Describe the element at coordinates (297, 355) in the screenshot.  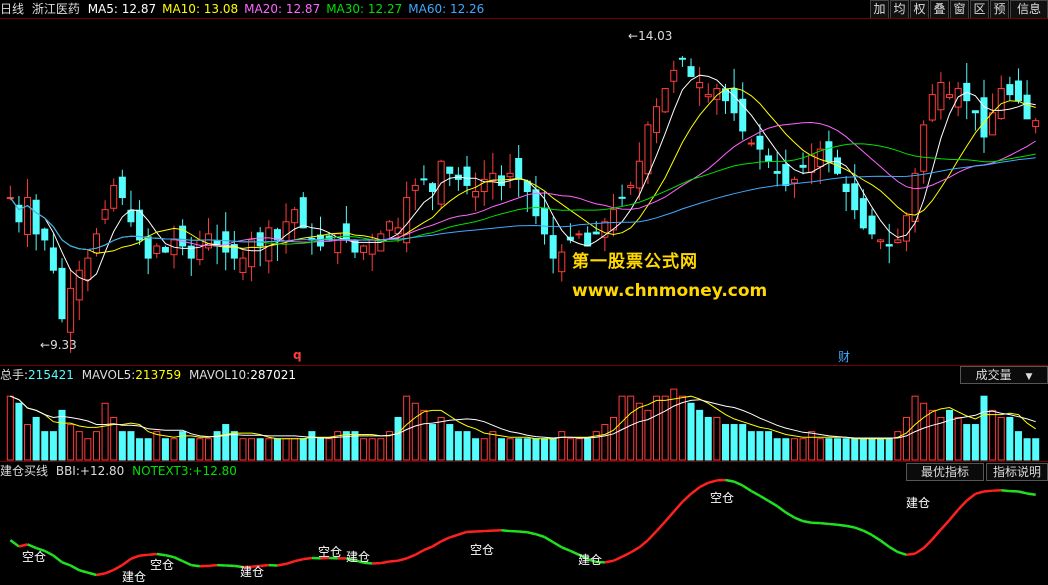
I see `marker-q: q` at that location.